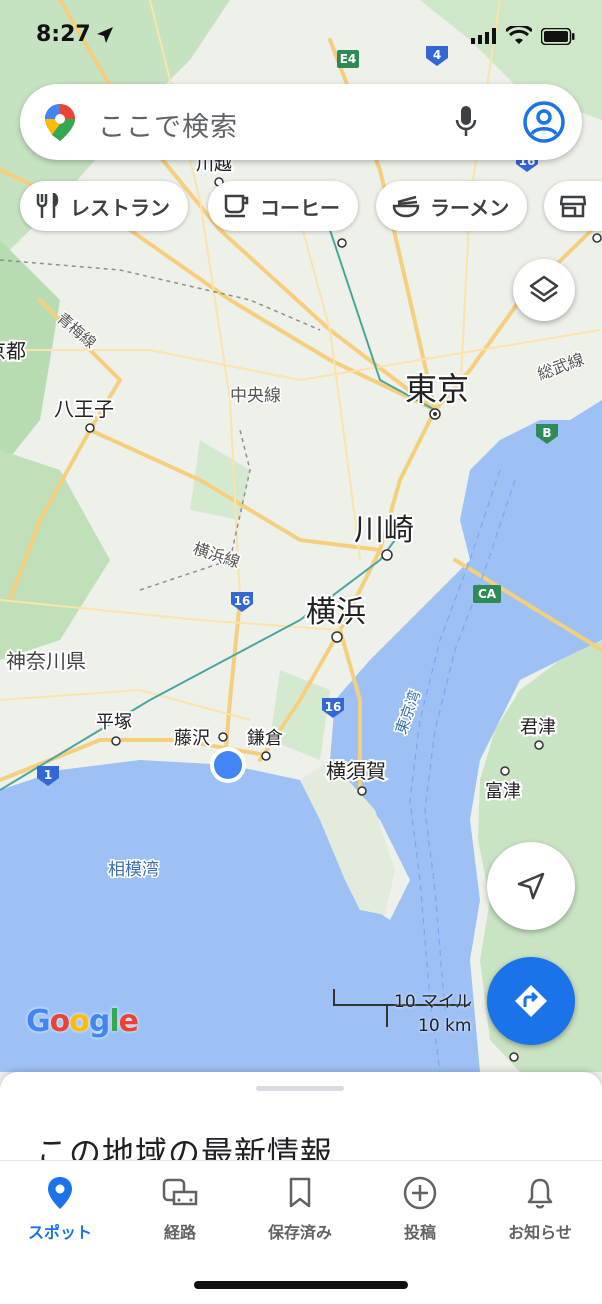  I want to click on layers-icon, so click(544, 289).